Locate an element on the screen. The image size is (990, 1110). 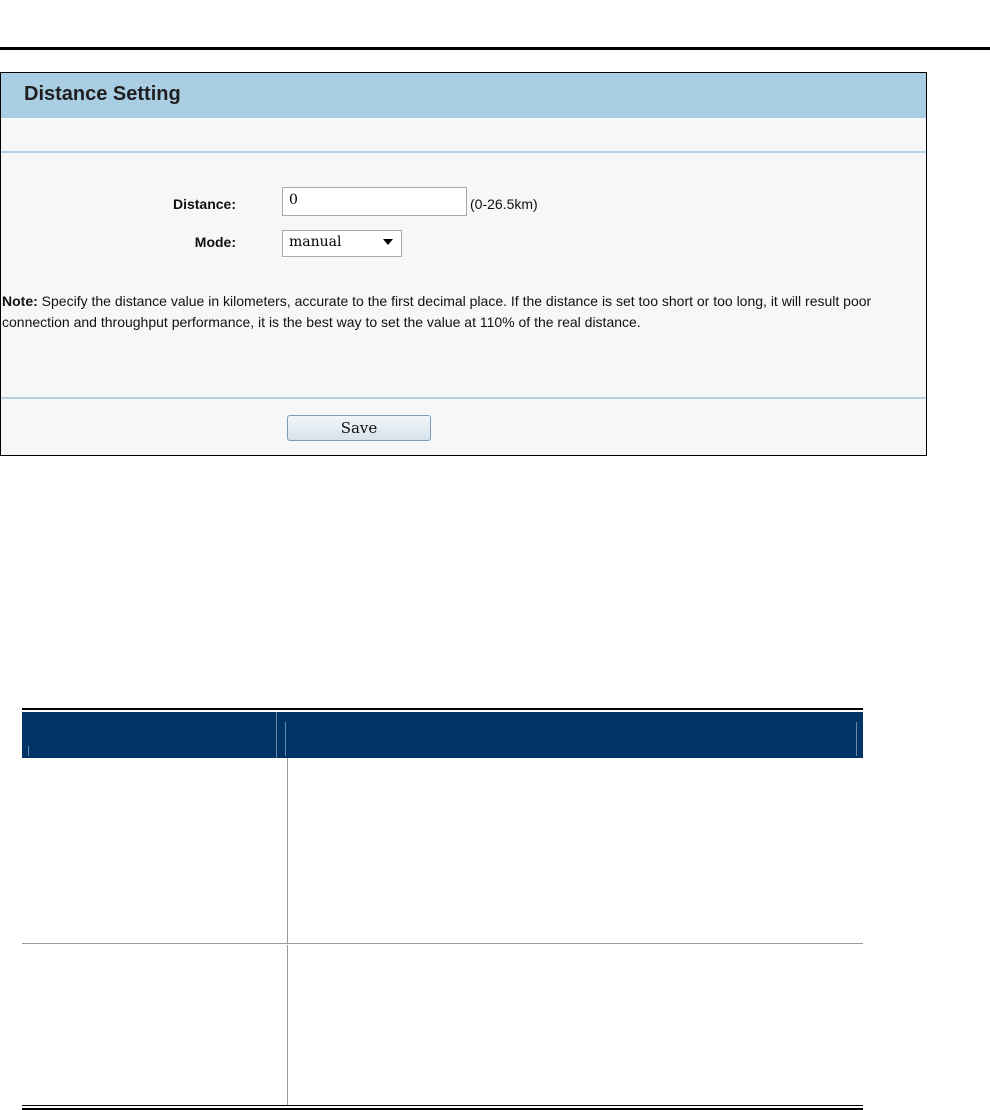
mode-select: manual is located at coordinates (342, 243).